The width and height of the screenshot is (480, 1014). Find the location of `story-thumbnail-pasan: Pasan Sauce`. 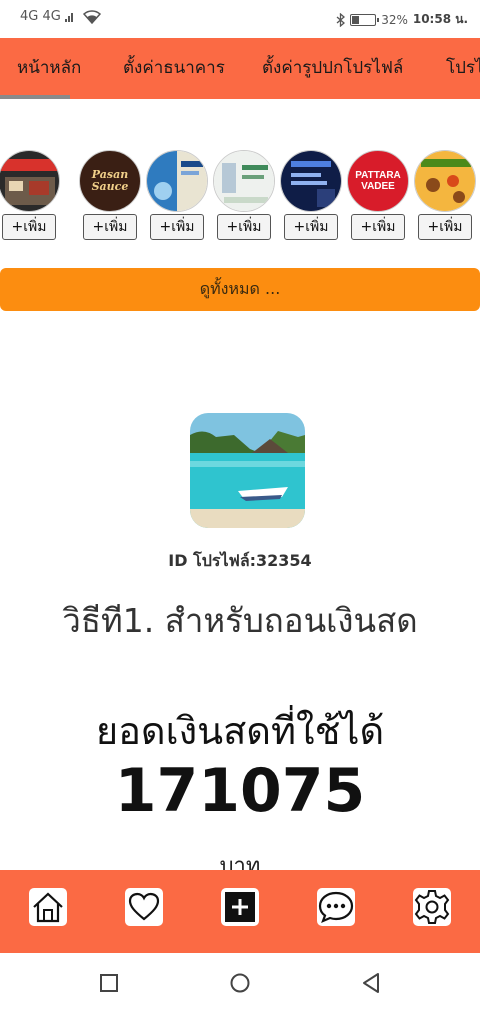

story-thumbnail-pasan: Pasan Sauce is located at coordinates (110, 181).